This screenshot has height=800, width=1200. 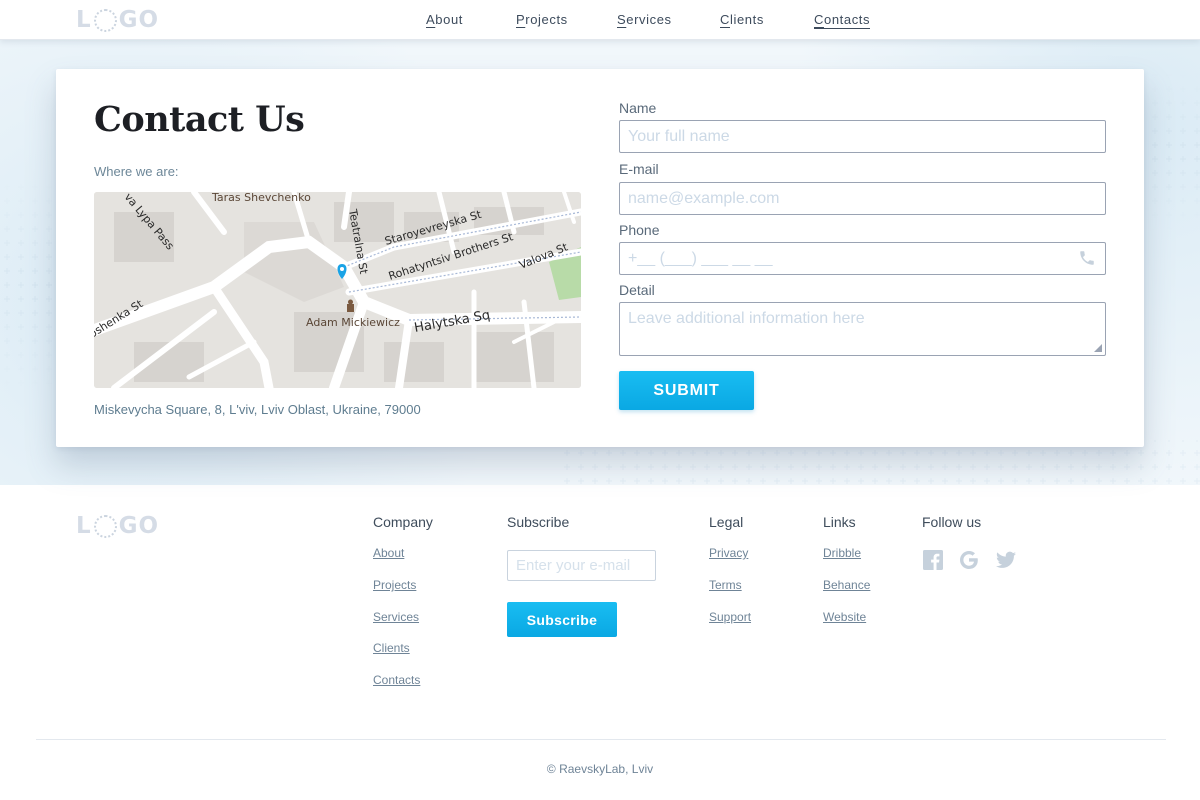 What do you see at coordinates (844, 617) in the screenshot?
I see `footer-link-website: Website` at bounding box center [844, 617].